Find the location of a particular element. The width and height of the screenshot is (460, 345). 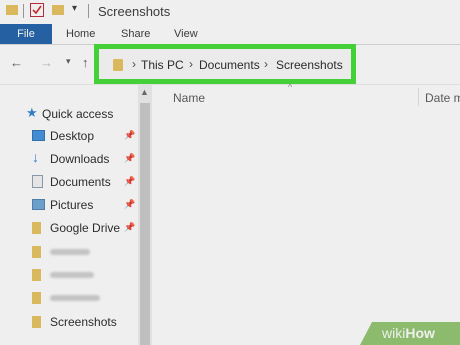

tab-file: File is located at coordinates (26, 34).